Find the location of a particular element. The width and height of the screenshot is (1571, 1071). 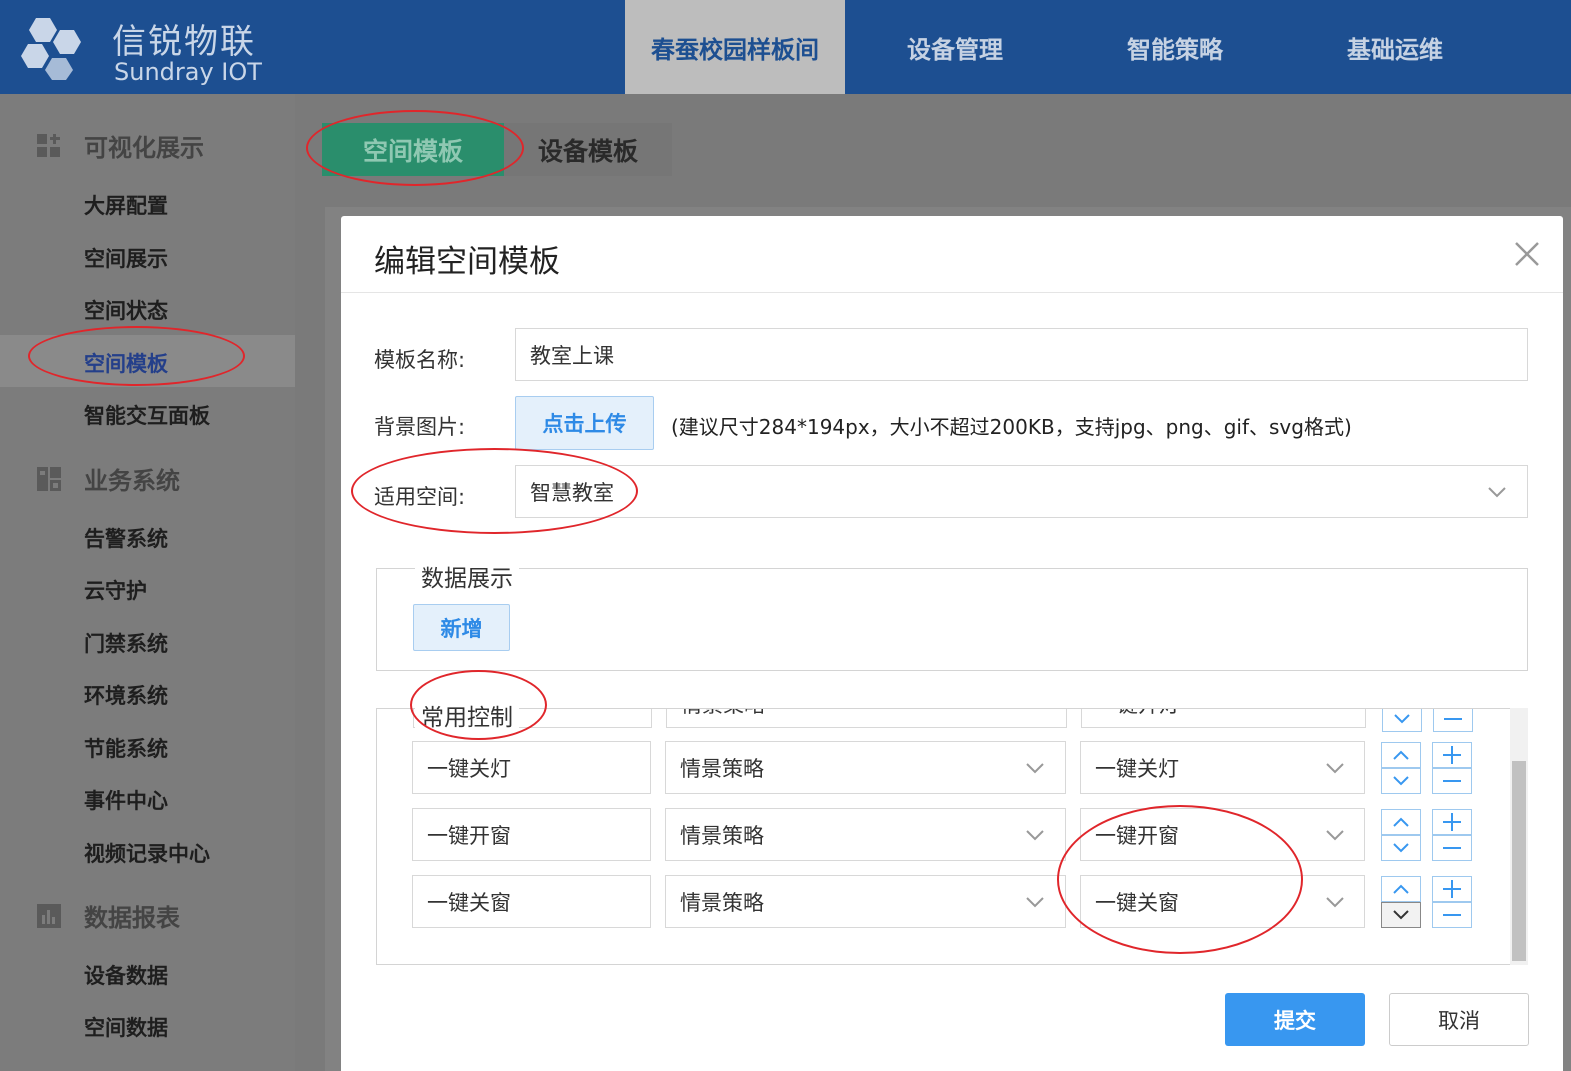

template-name-label: 模板名称: is located at coordinates (420, 360).